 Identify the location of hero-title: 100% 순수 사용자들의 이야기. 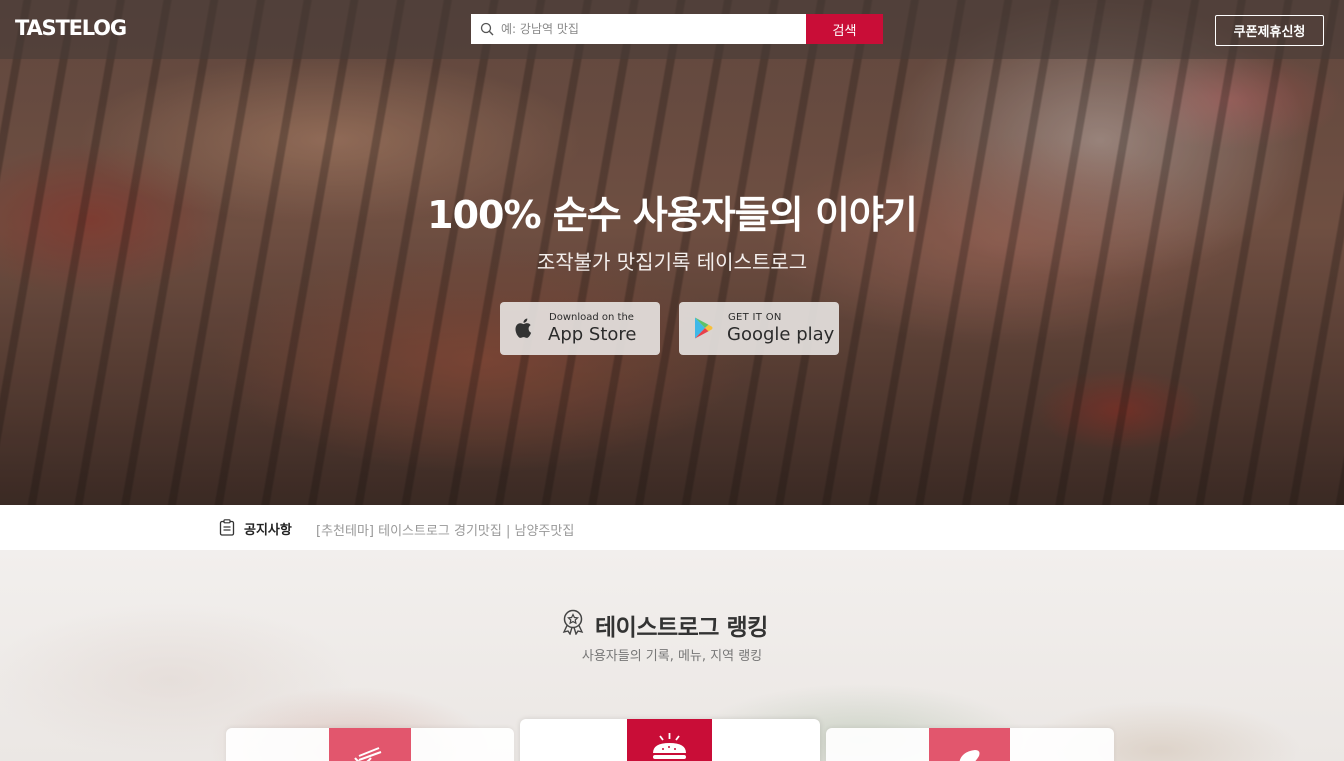
(672, 215).